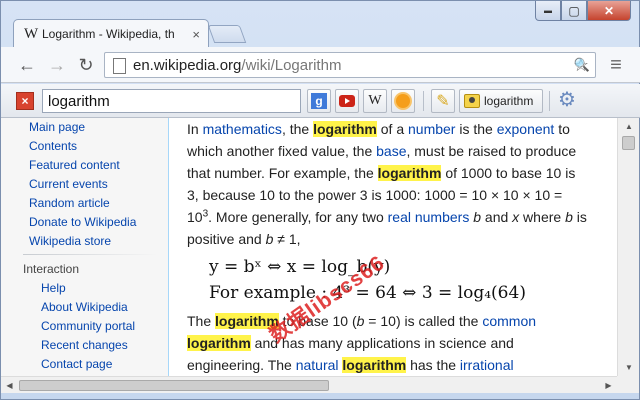 This screenshot has height=400, width=640. I want to click on scroll-left-arrow-icon: ◀, so click(9, 385).